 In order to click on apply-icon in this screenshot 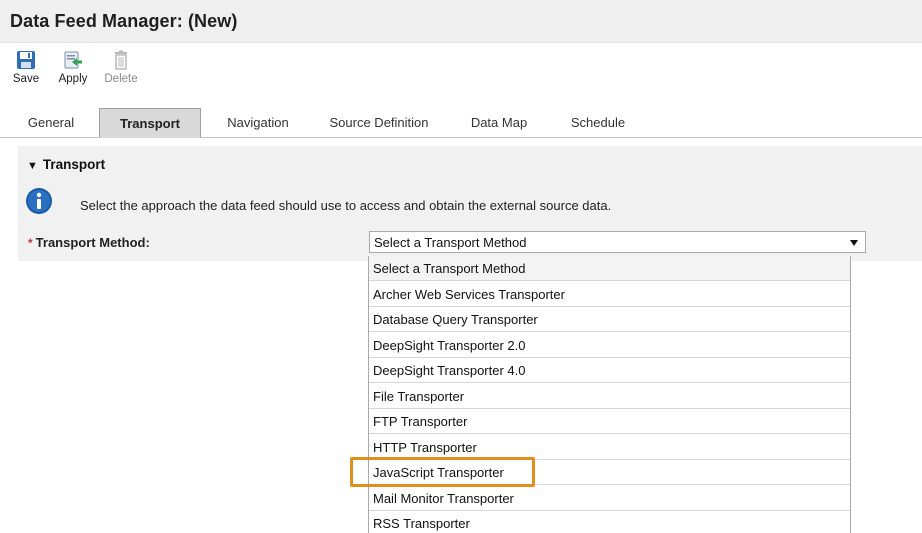, I will do `click(73, 60)`.